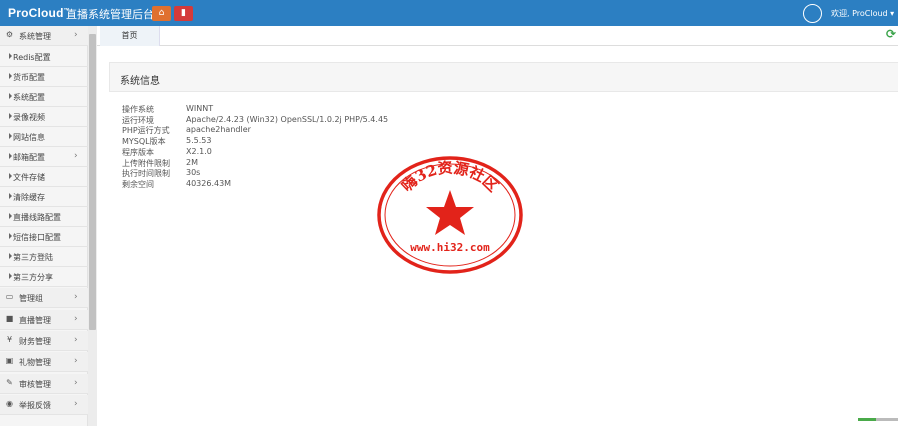 The image size is (898, 426). Describe the element at coordinates (450, 247) in the screenshot. I see `stamp-url: www.hi32.com` at that location.